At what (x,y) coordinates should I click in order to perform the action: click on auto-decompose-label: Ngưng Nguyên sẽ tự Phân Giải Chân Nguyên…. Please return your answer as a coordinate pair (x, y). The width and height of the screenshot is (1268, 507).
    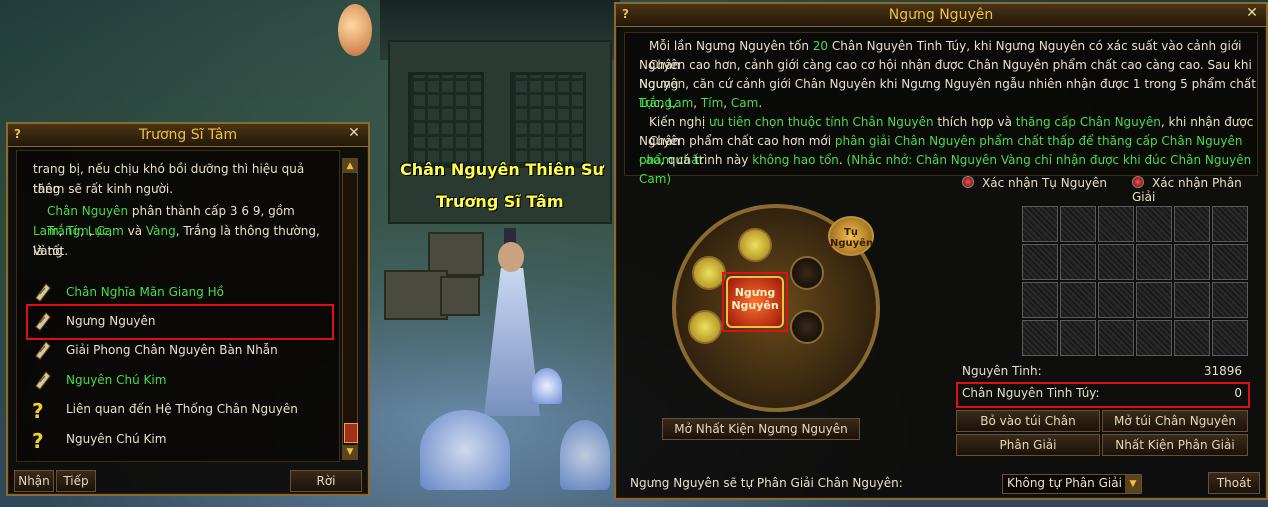
    Looking at the image, I should click on (766, 483).